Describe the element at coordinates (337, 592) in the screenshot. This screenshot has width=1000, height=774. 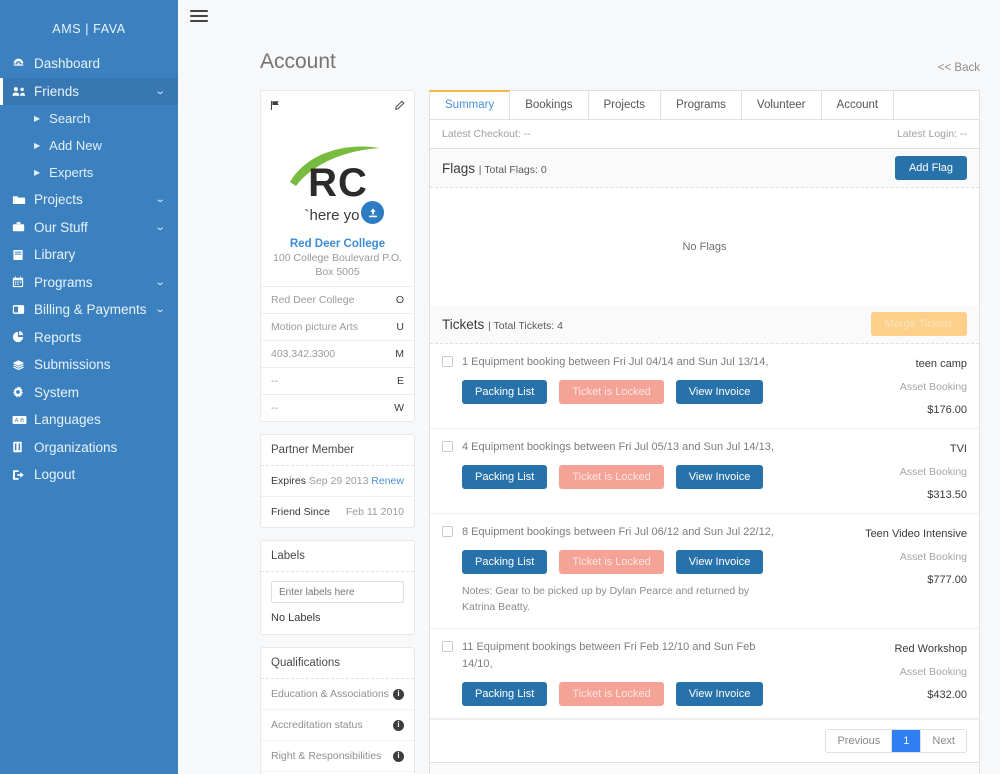
I see `labels-input` at that location.